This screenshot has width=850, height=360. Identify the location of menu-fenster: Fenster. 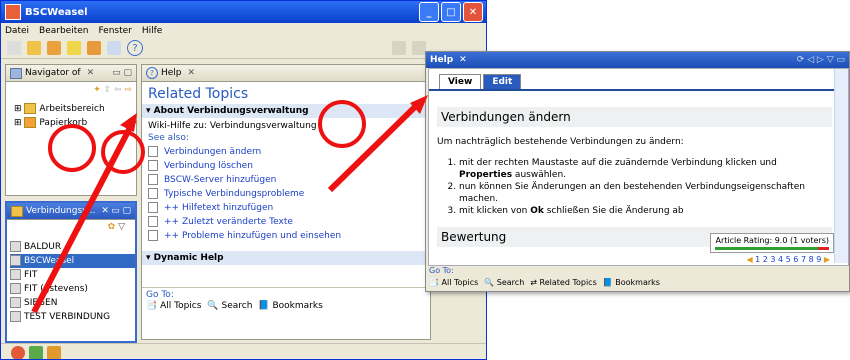
(114, 31).